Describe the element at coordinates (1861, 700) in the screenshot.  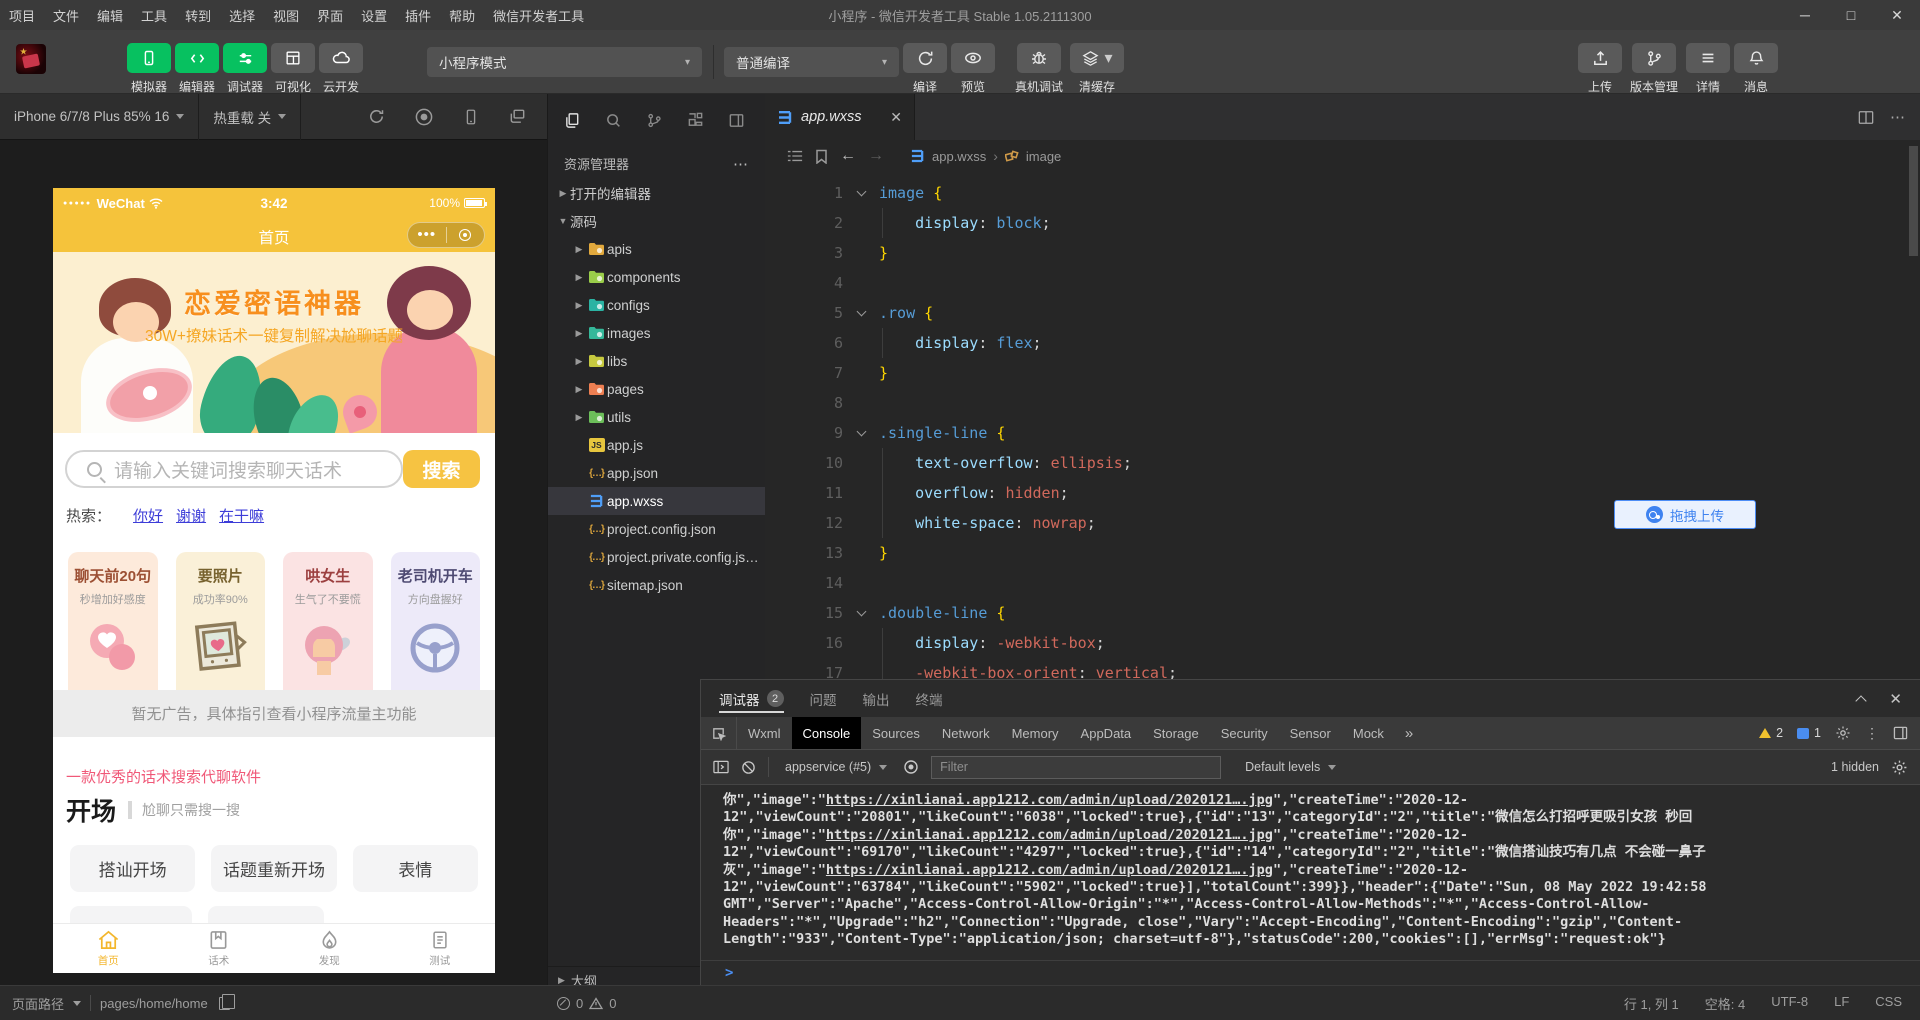
I see `collapse-panel-icon` at that location.